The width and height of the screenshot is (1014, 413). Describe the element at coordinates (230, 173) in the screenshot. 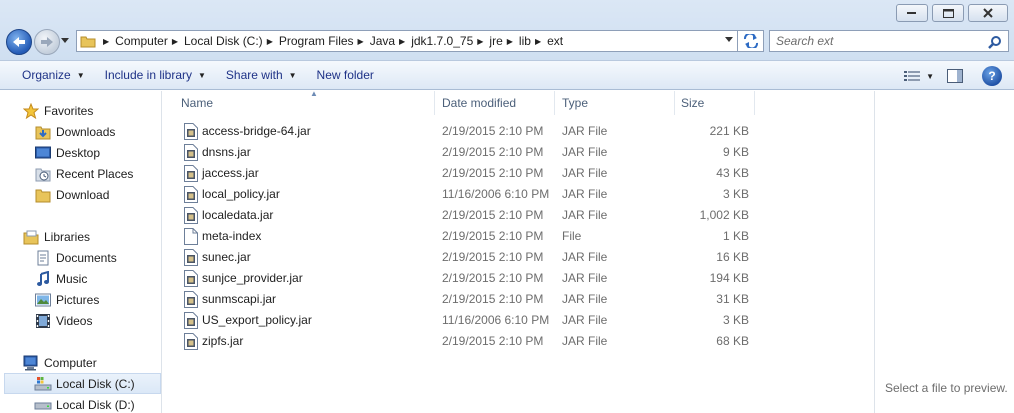

I see `file-name: jaccess.jar` at that location.